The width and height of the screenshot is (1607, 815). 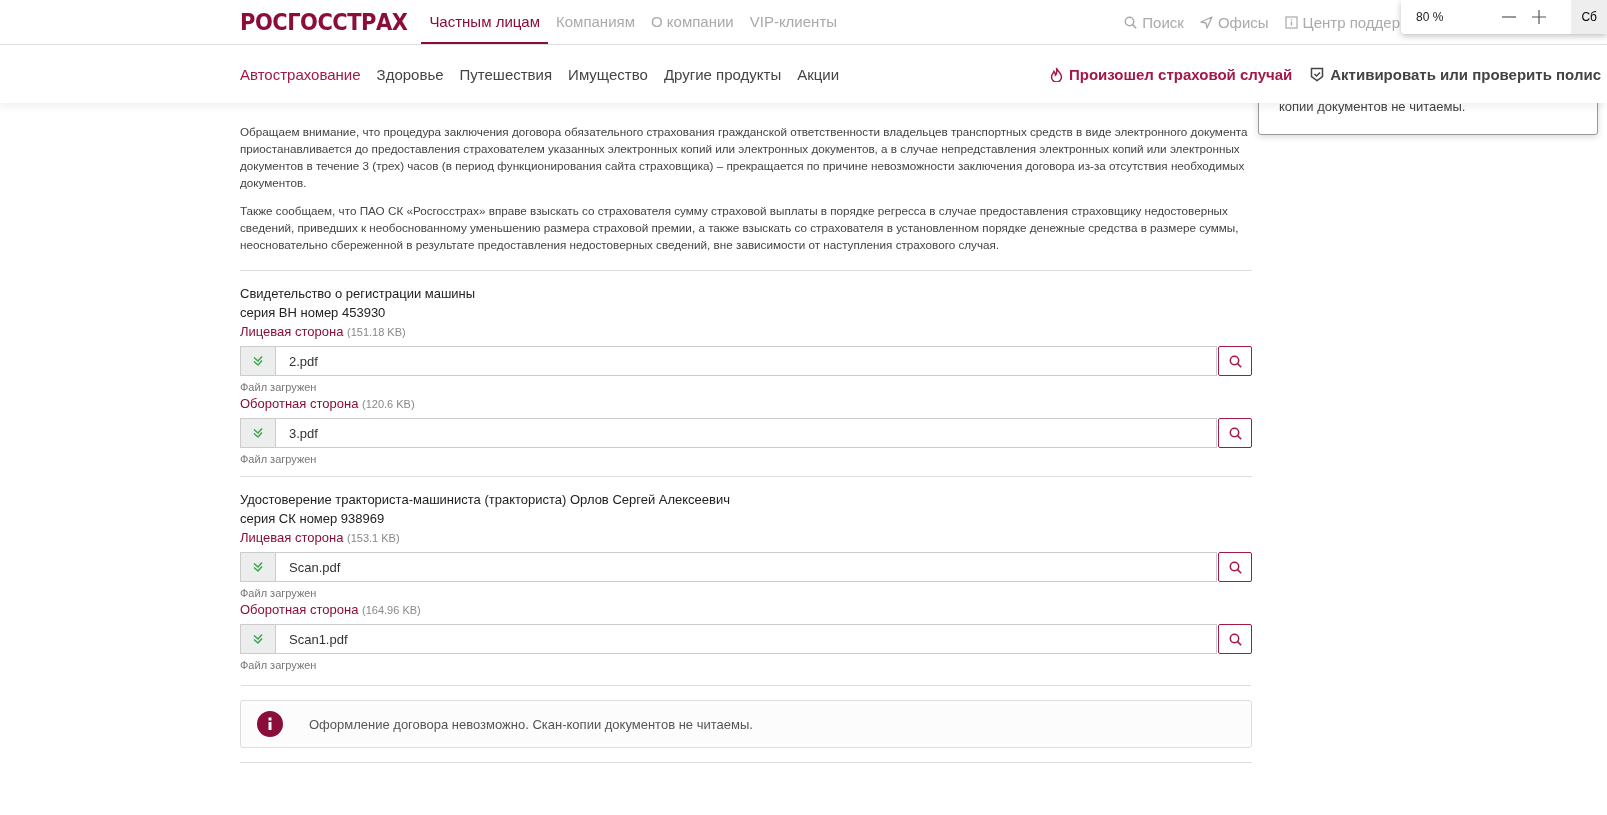 I want to click on category-link: Здоровье, so click(x=410, y=74).